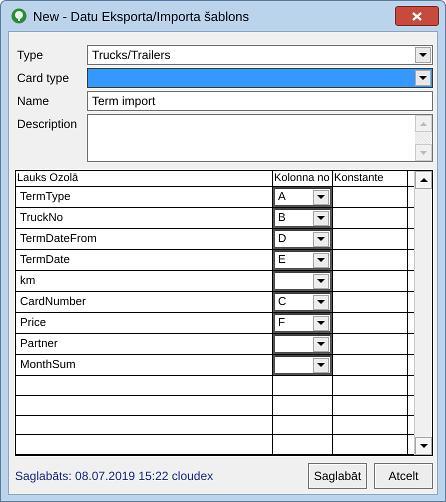 The width and height of the screenshot is (446, 502). I want to click on input-field: Term import, so click(260, 101).